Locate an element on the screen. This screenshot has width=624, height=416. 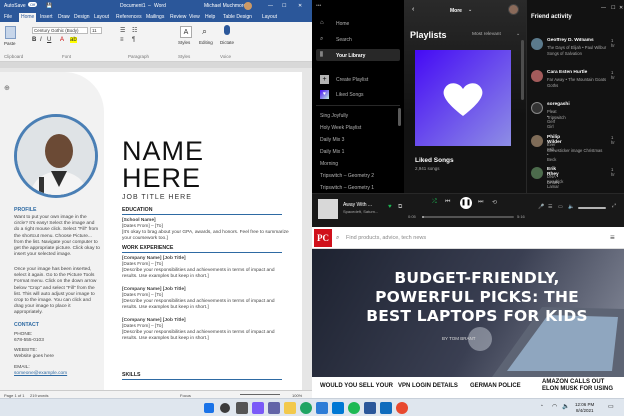
italic-button: I is located at coordinates (41, 40).